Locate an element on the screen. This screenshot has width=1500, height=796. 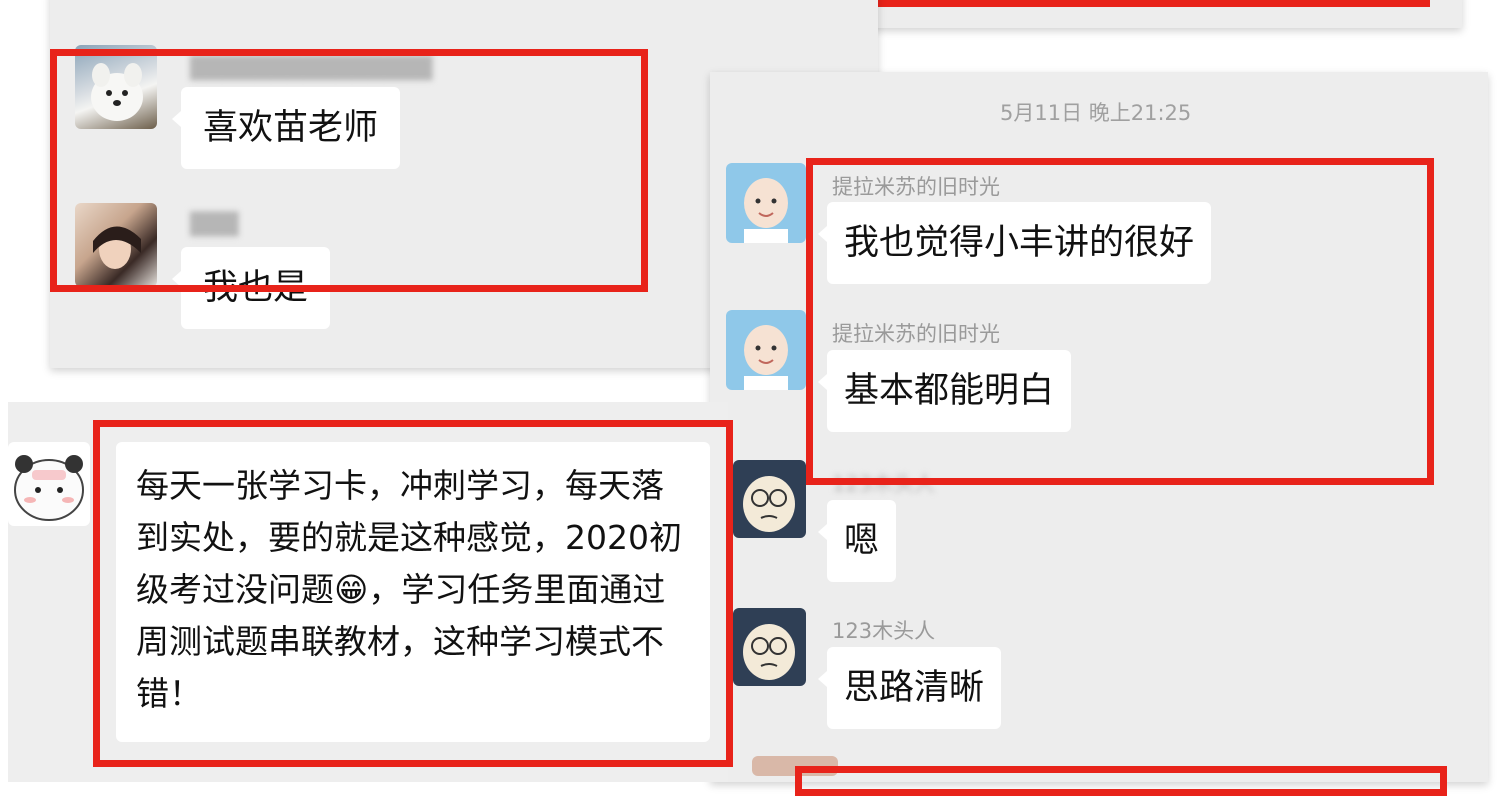
sender-name: 123木头人 is located at coordinates (884, 631).